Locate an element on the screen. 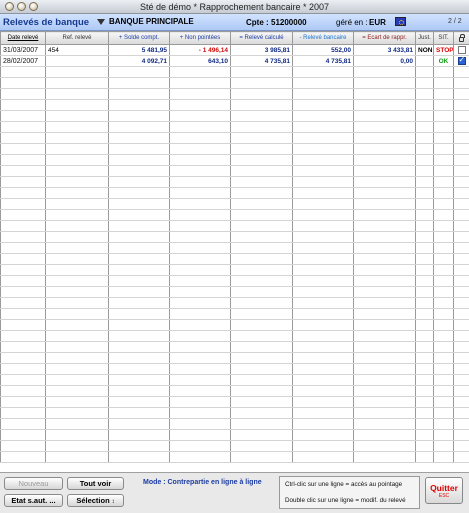  col-header-releve-bancaire: - Relevé bancaire is located at coordinates (323, 38).